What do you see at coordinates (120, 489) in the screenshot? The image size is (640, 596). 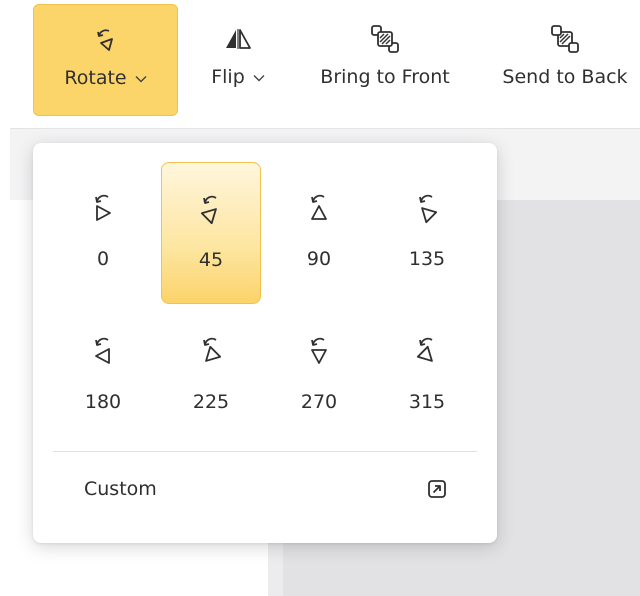 I see `custom-rotation-label: Custom` at bounding box center [120, 489].